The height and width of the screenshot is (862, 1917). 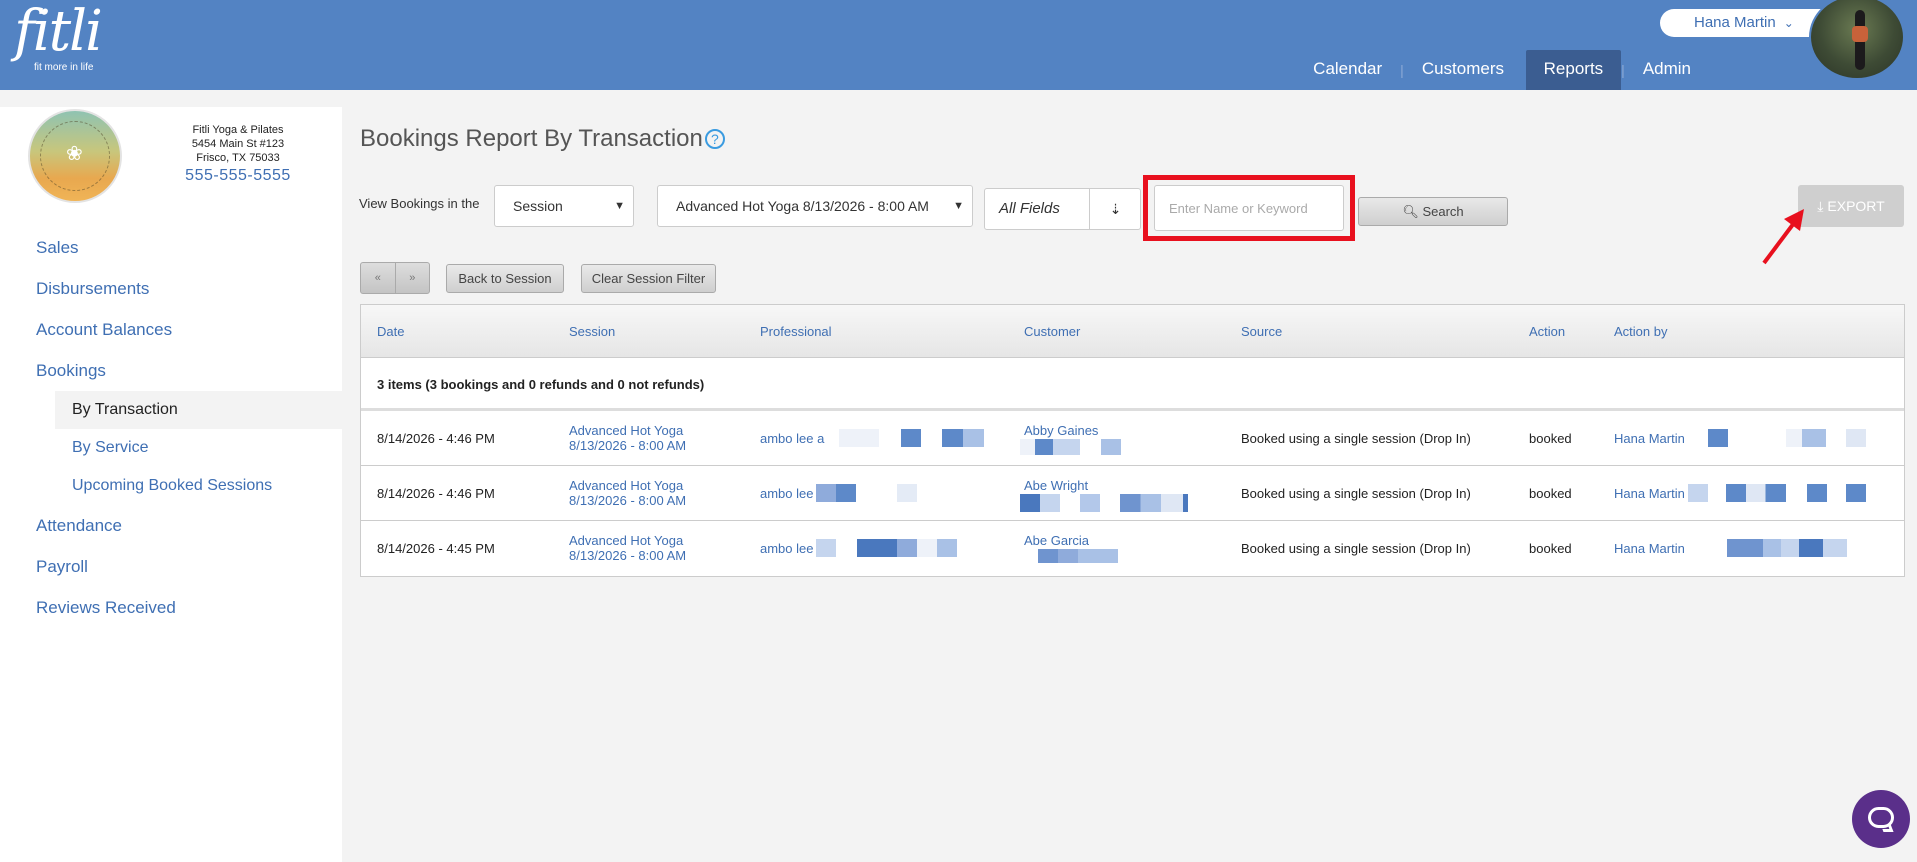 What do you see at coordinates (538, 206) in the screenshot?
I see `scope-select-value: Session` at bounding box center [538, 206].